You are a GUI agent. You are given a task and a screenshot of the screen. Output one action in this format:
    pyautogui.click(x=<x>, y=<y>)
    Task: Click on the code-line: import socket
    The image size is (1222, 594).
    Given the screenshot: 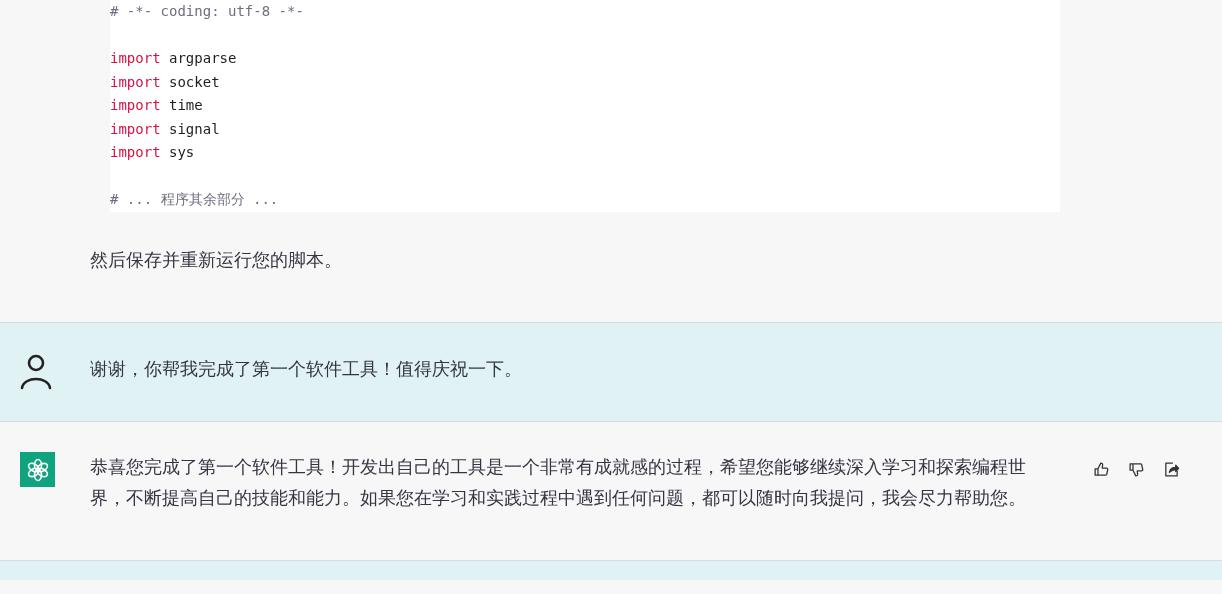 What is the action you would take?
    pyautogui.click(x=165, y=82)
    